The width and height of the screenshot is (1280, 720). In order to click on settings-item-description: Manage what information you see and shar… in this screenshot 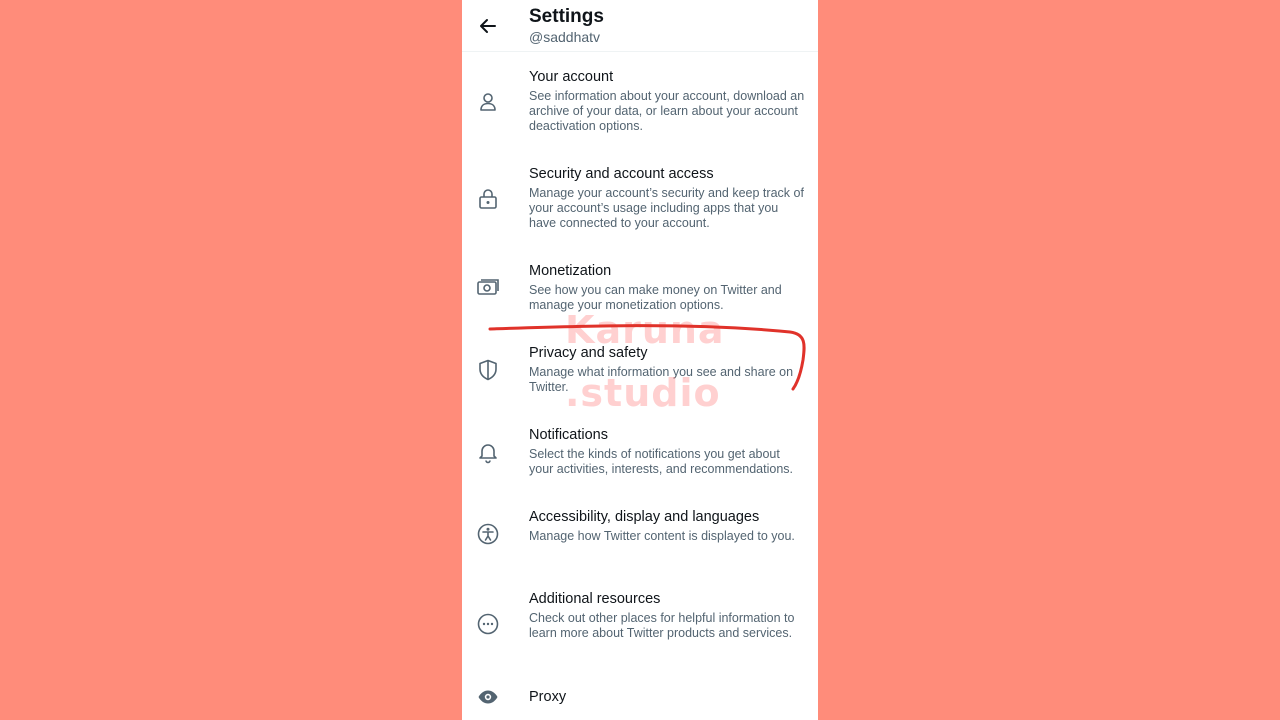, I will do `click(661, 379)`.